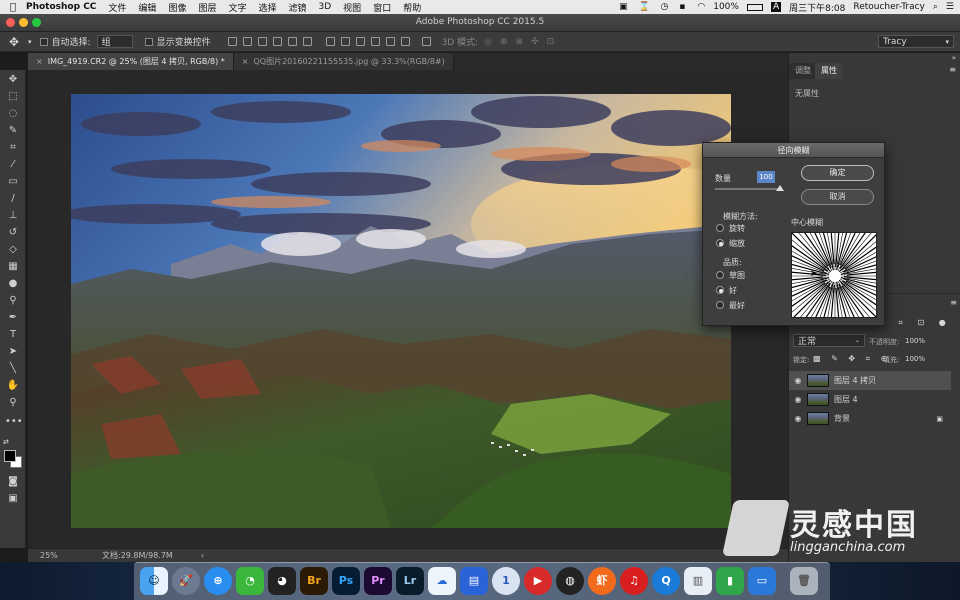  What do you see at coordinates (803, 71) in the screenshot?
I see `tab-adjustments: 调整` at bounding box center [803, 71].